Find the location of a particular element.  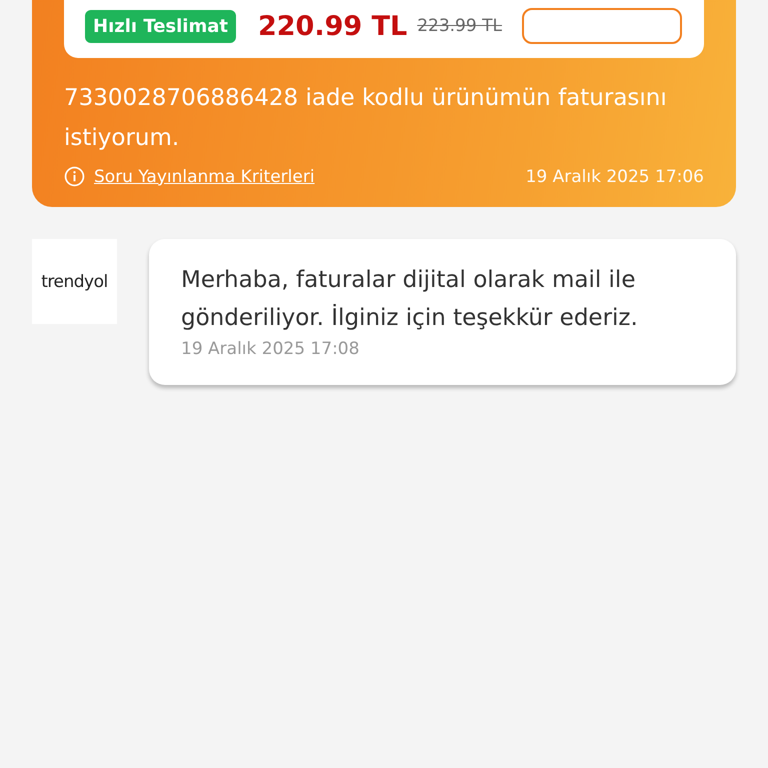

answer-date: 19 Aralık 2025 17:08 is located at coordinates (270, 349).